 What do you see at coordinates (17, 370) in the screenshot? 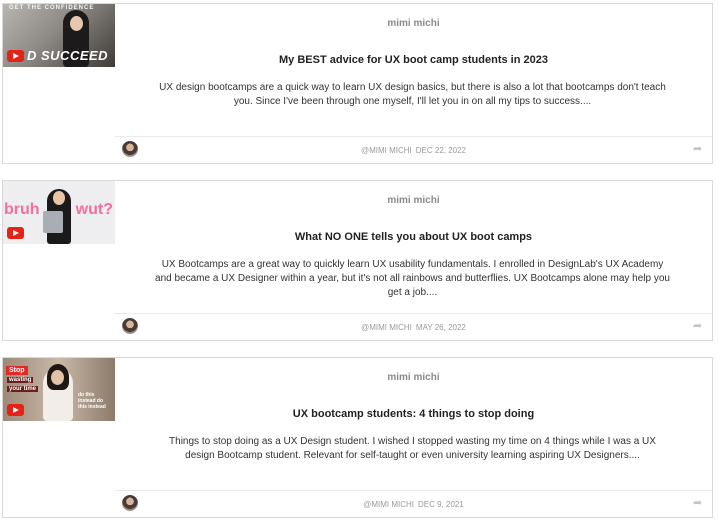
I see `thumbnail-stop-text: Stop` at bounding box center [17, 370].